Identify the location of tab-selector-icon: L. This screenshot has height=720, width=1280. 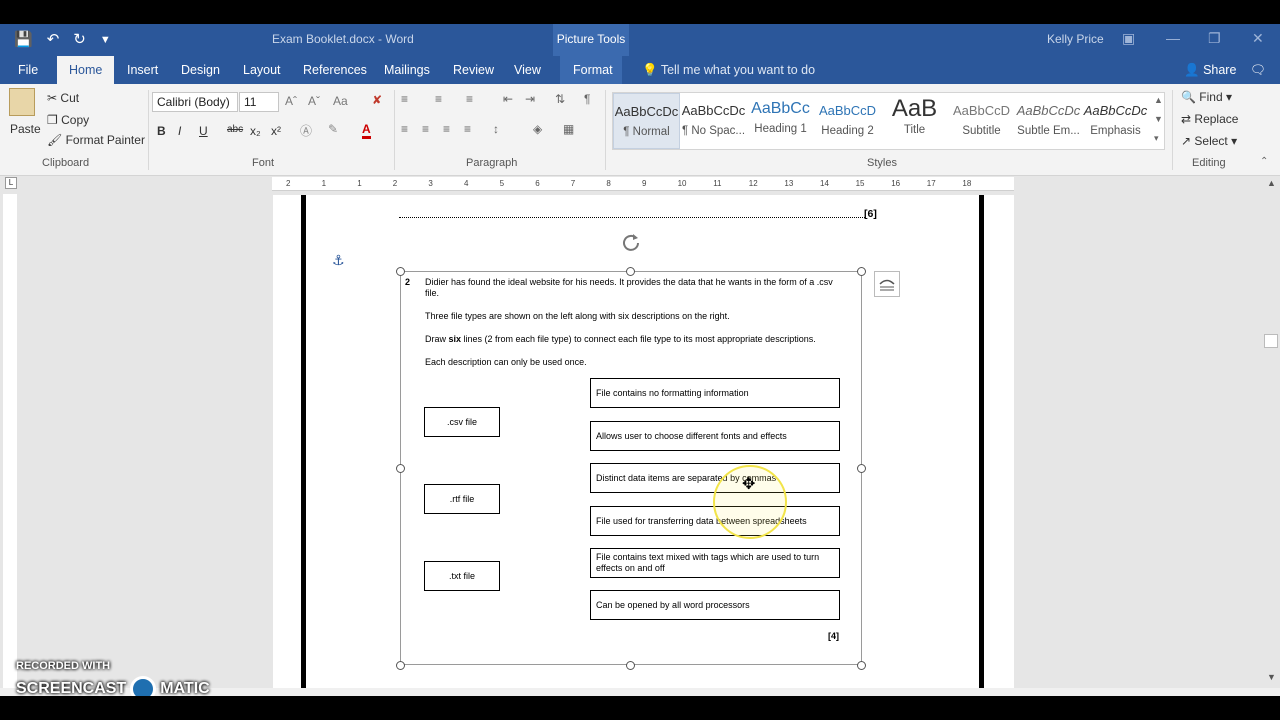
(11, 183).